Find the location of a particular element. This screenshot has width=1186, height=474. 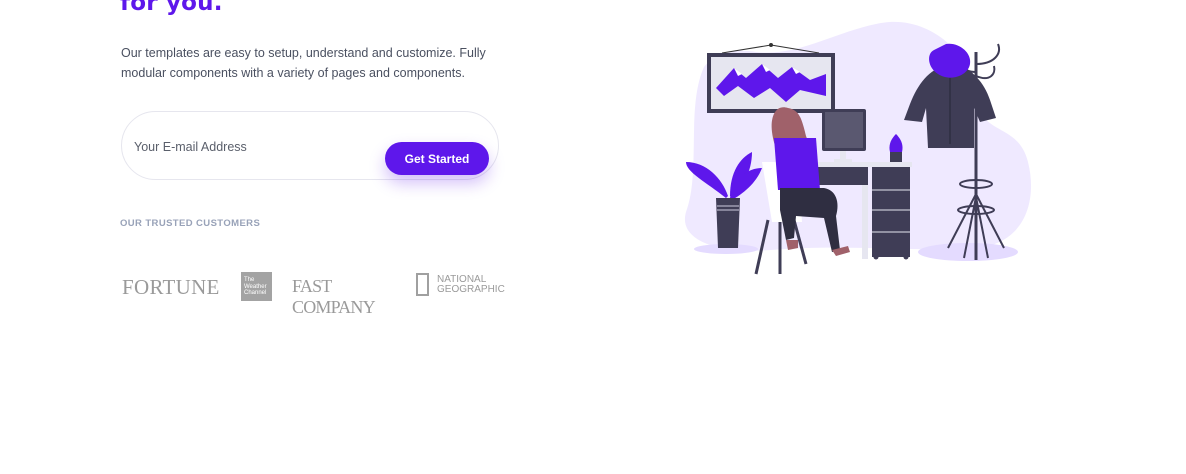

national-geographic-frame-icon is located at coordinates (422, 284).